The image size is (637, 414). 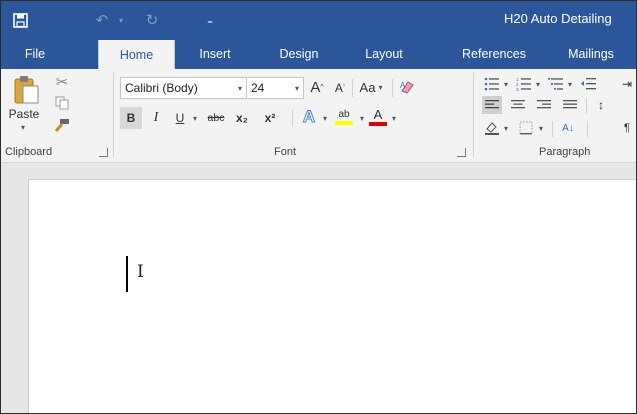 I want to click on multilevel-list-icon, so click(x=556, y=84).